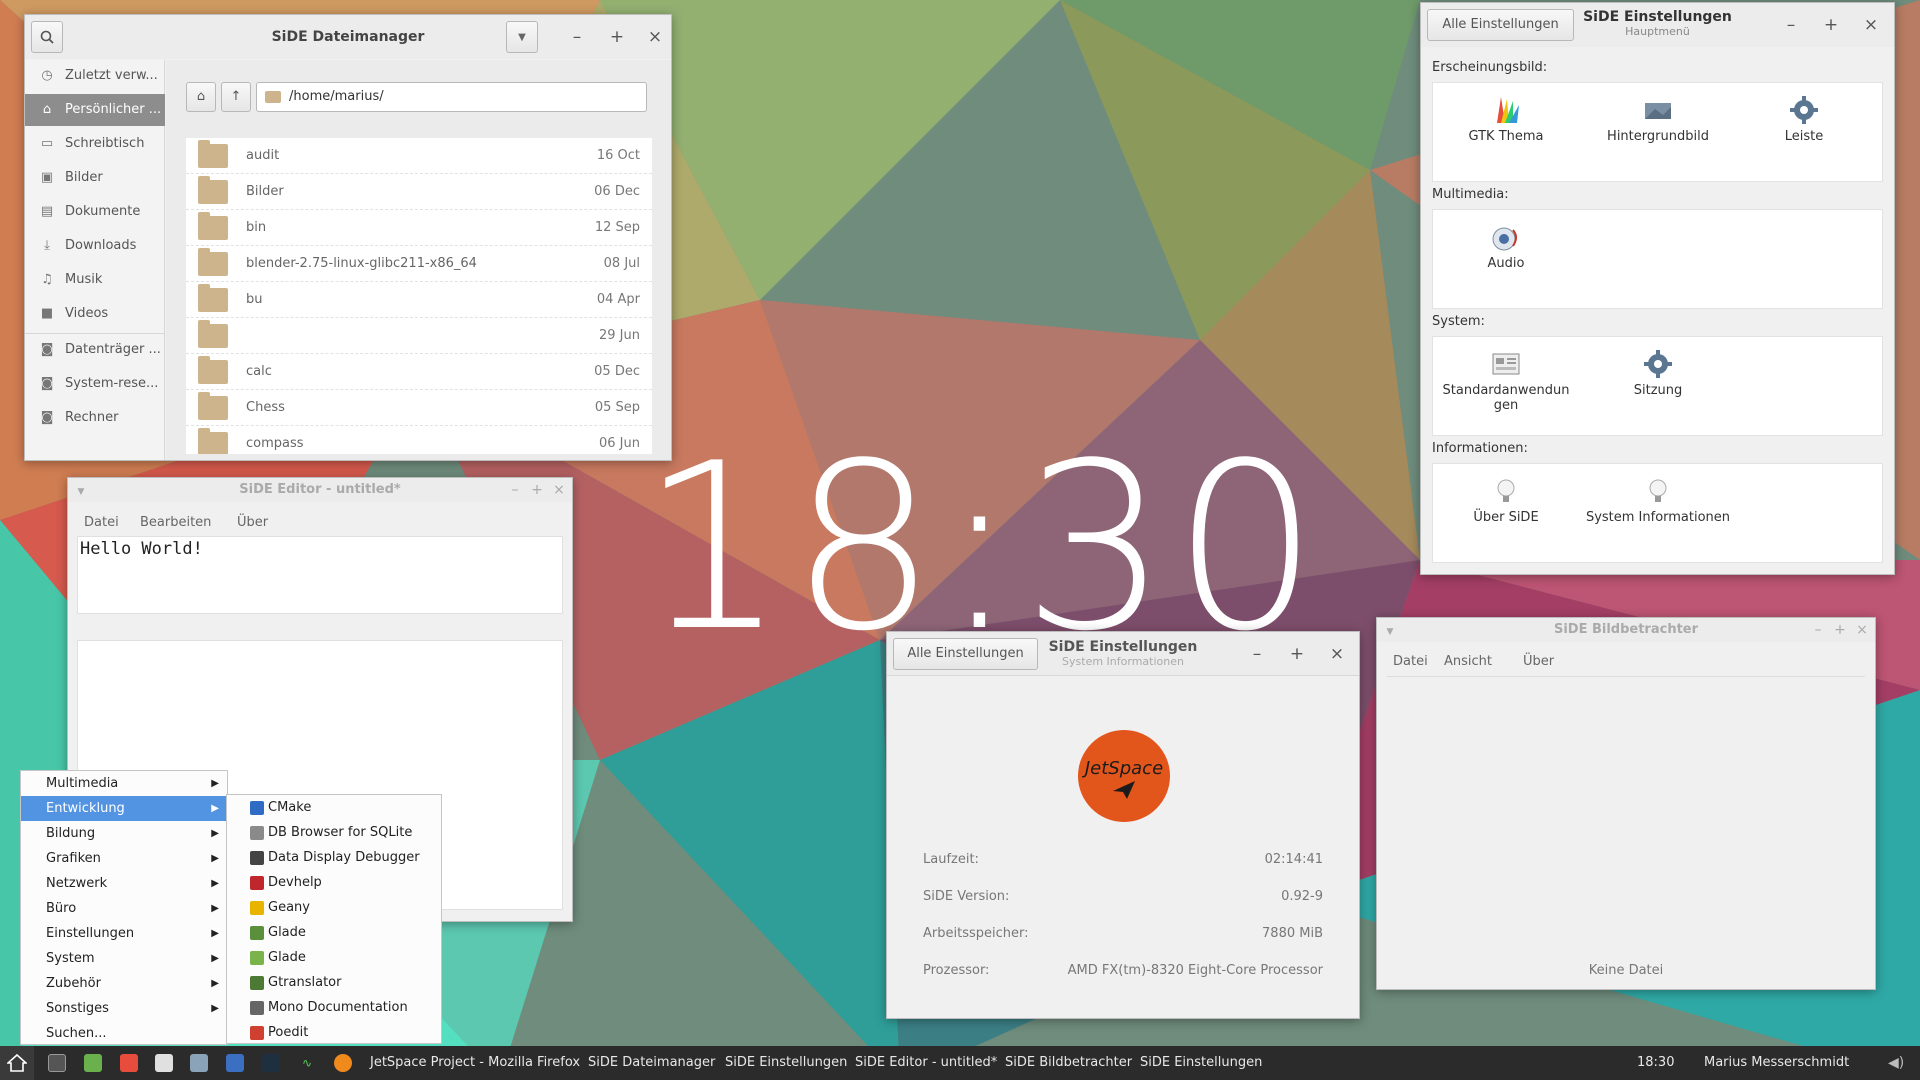 The width and height of the screenshot is (1920, 1080). Describe the element at coordinates (1506, 246) in the screenshot. I see `audio-item: Audio` at that location.